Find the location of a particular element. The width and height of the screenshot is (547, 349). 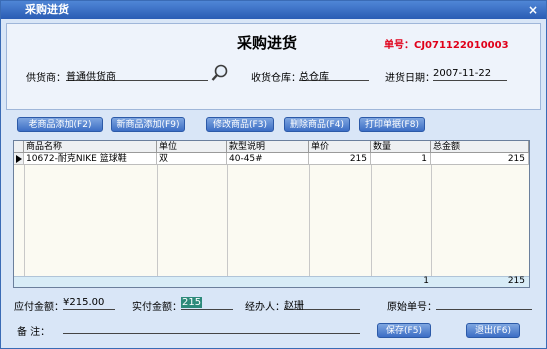

paid-label: 实付金额： is located at coordinates (157, 307).